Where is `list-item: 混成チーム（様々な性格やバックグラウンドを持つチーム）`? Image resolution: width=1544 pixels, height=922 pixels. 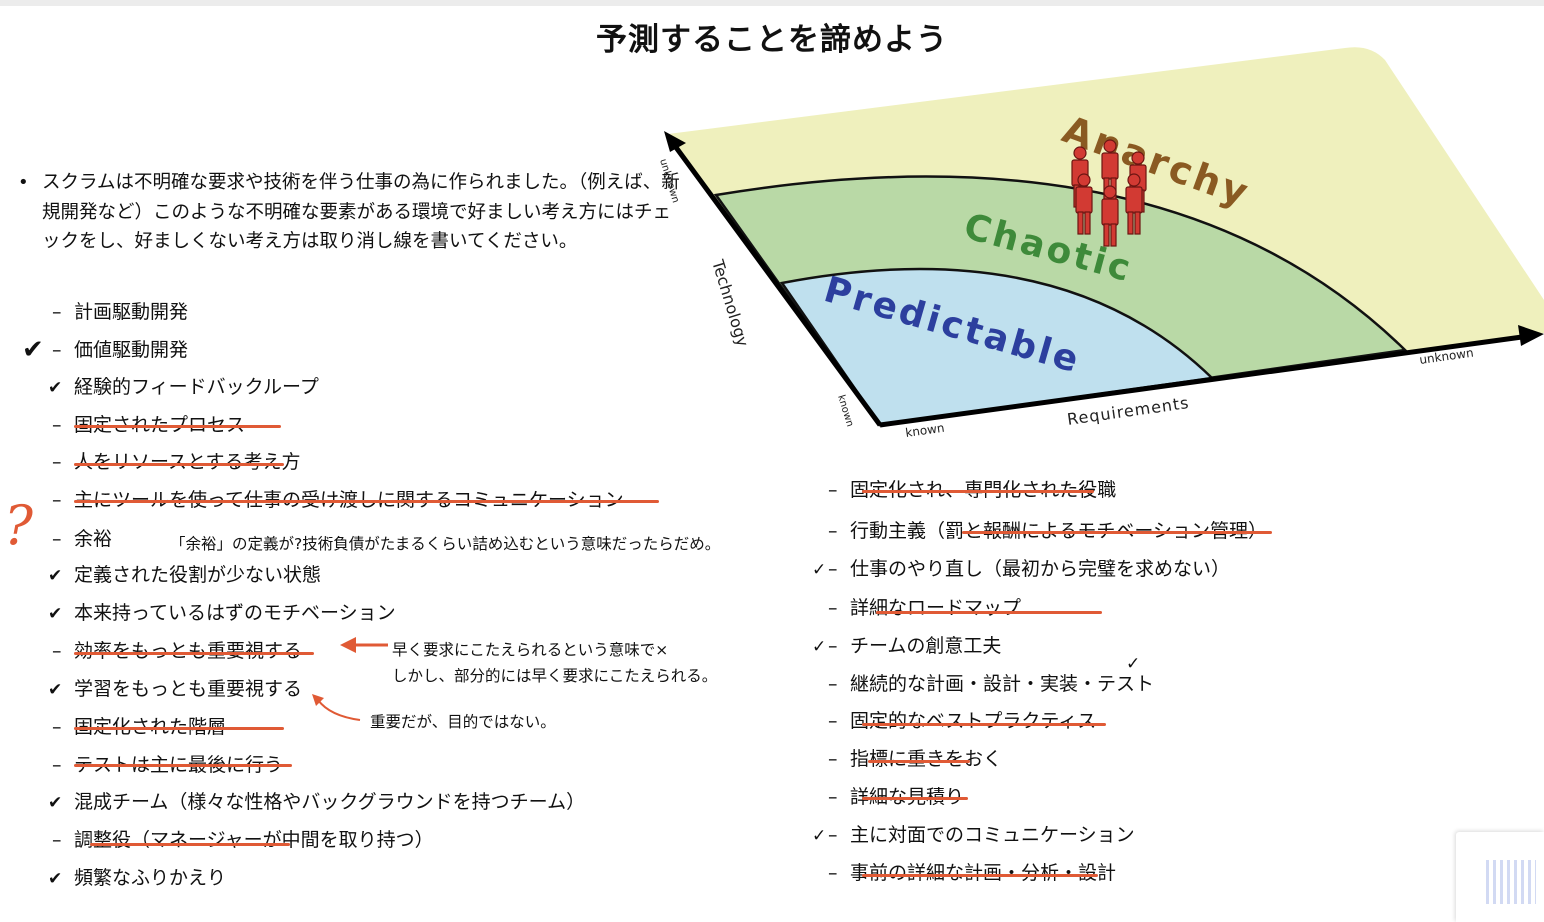
list-item: 混成チーム（様々な性格やバックグラウンドを持つチーム） is located at coordinates (330, 802).